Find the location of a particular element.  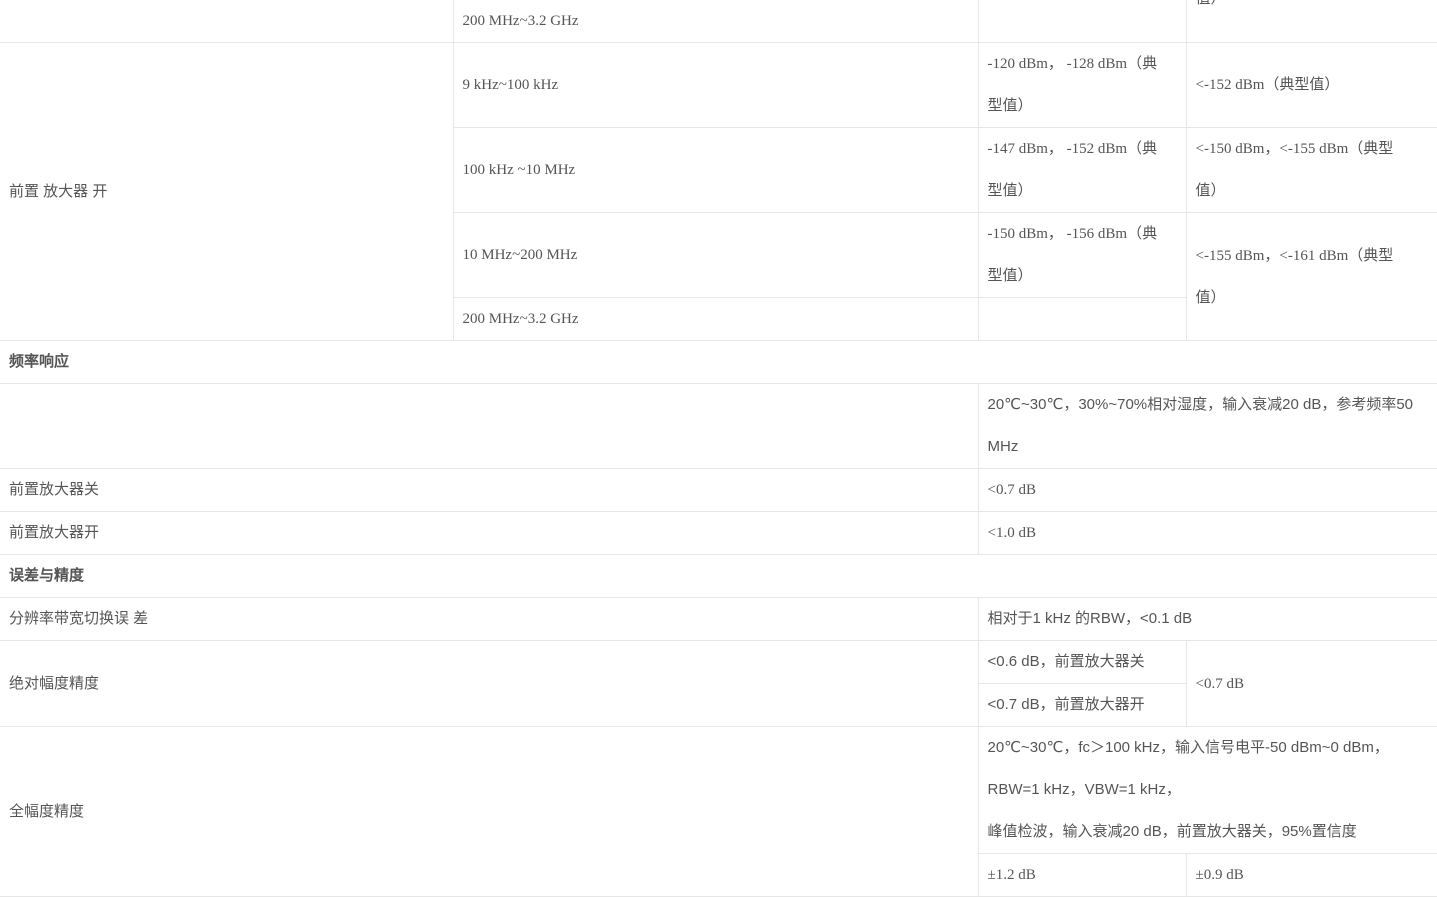

row-value: <1.0 dB is located at coordinates (1207, 533).